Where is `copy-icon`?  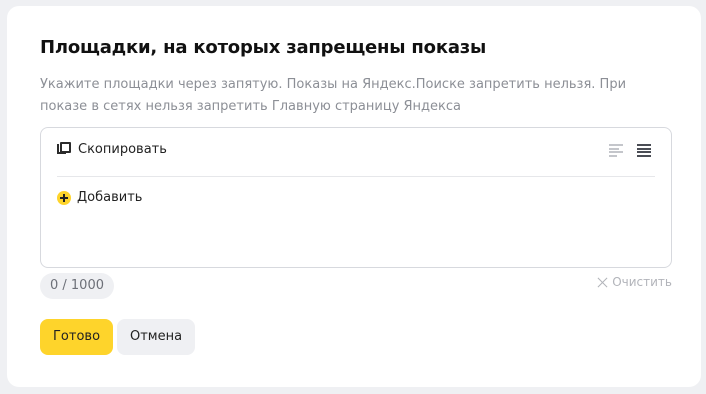
copy-icon is located at coordinates (64, 149).